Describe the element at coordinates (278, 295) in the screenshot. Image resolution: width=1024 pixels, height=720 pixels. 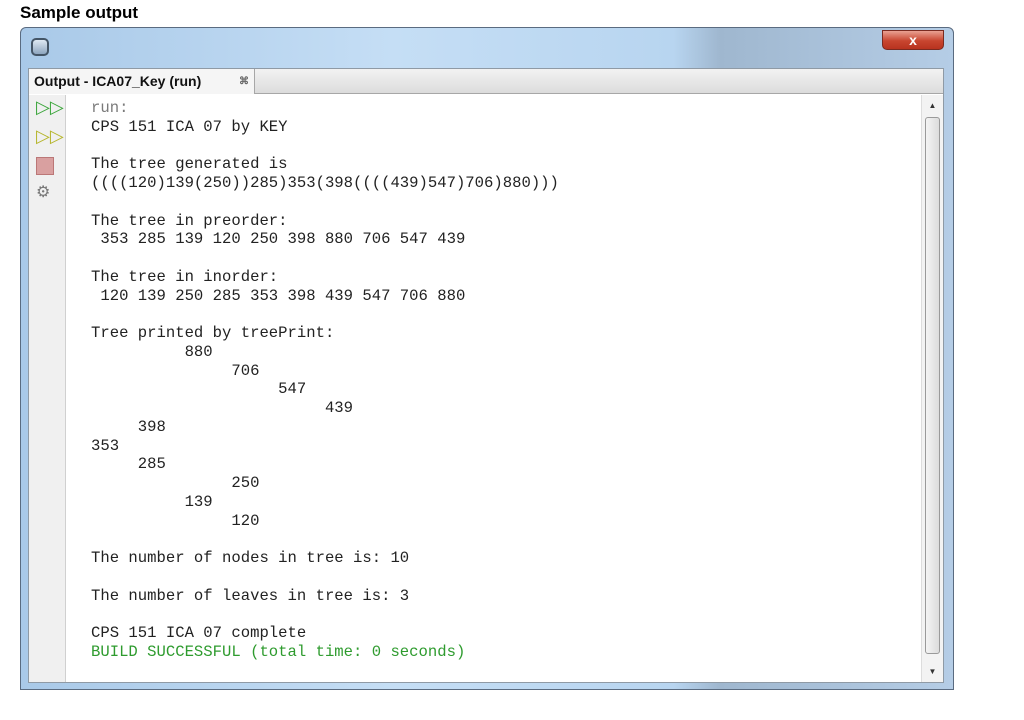
I see `output-line: 120 139 250 285 353 398 439 547 706 880` at that location.